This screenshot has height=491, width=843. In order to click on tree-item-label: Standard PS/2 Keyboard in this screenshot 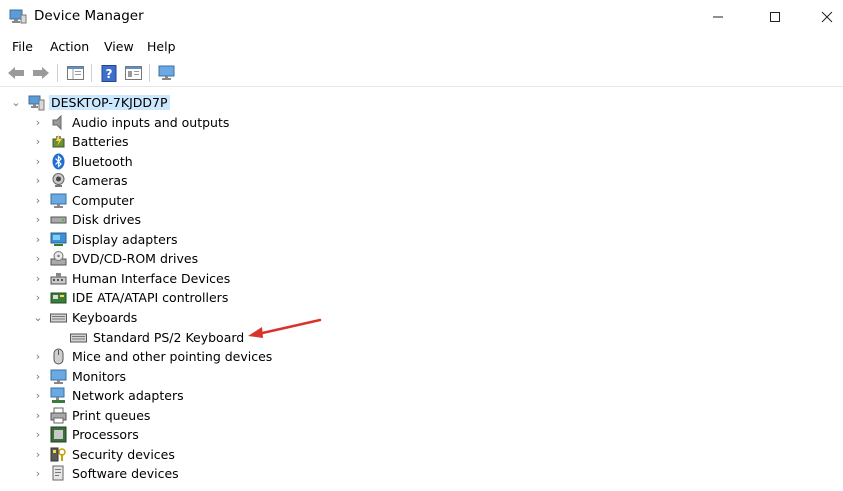, I will do `click(169, 337)`.